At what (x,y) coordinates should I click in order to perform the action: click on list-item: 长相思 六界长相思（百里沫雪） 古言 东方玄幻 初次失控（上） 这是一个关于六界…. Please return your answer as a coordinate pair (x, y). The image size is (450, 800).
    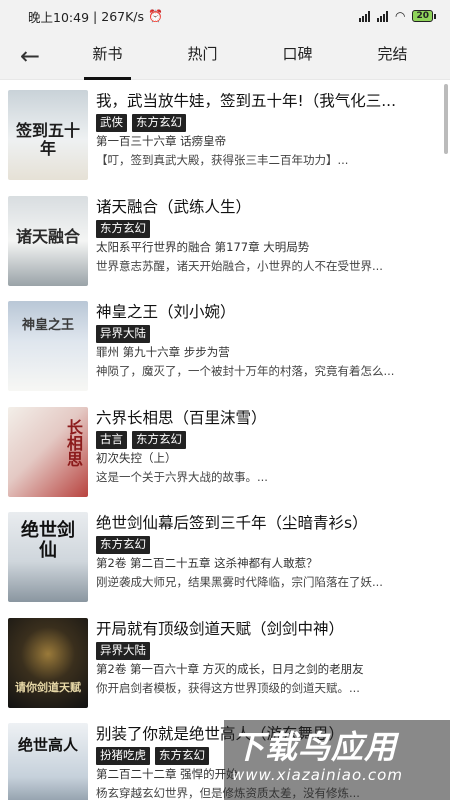
    Looking at the image, I should click on (225, 450).